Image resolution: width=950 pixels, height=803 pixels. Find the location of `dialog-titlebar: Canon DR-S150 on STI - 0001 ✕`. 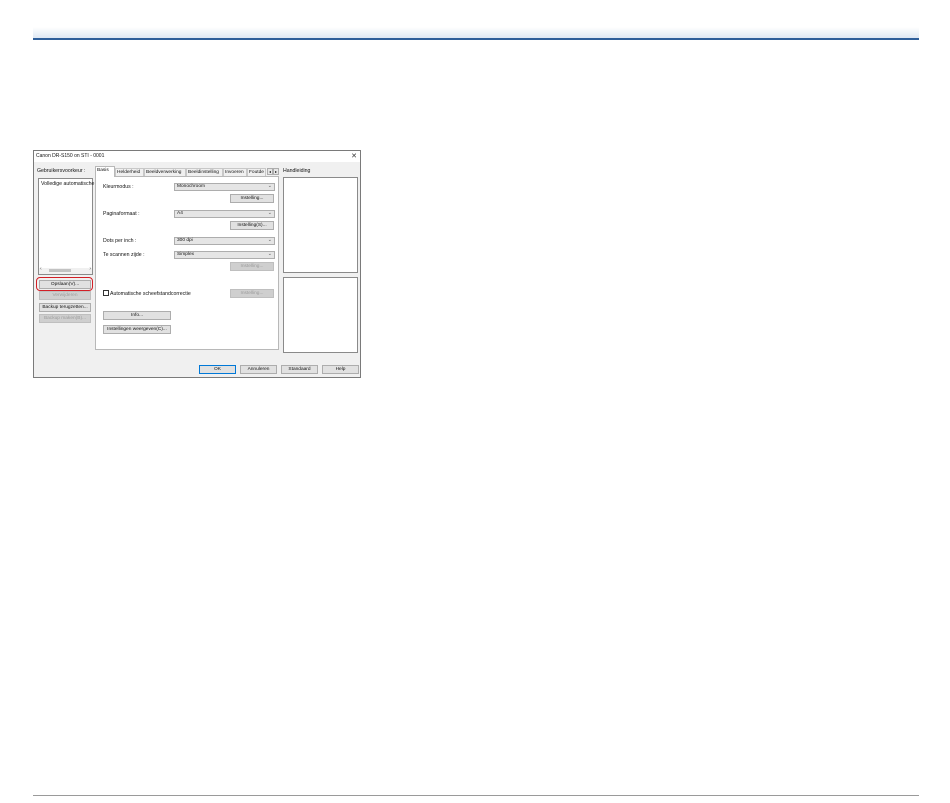

dialog-titlebar: Canon DR-S150 on STI - 0001 ✕ is located at coordinates (197, 156).